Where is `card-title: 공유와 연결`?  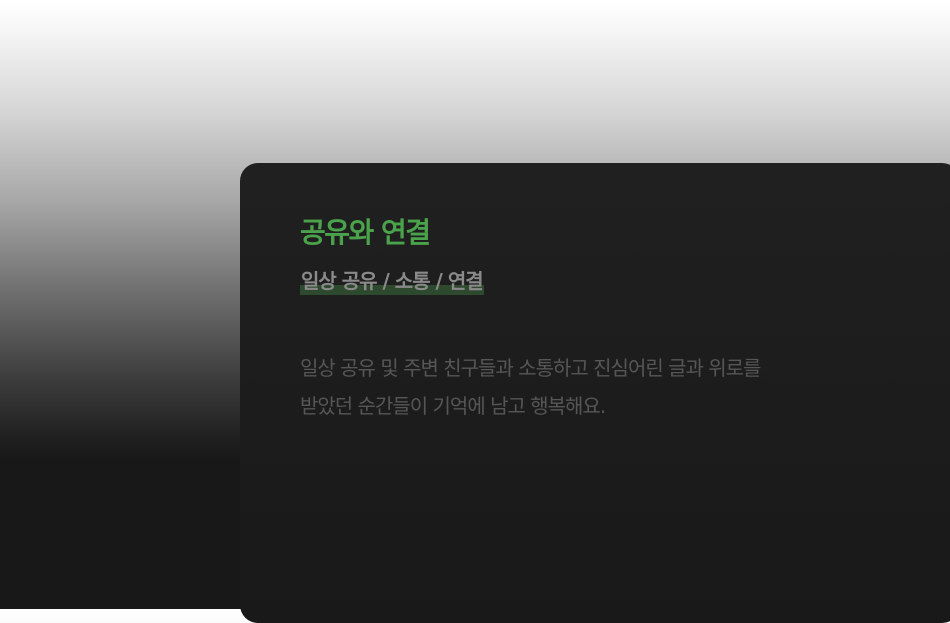
card-title: 공유와 연결 is located at coordinates (365, 232).